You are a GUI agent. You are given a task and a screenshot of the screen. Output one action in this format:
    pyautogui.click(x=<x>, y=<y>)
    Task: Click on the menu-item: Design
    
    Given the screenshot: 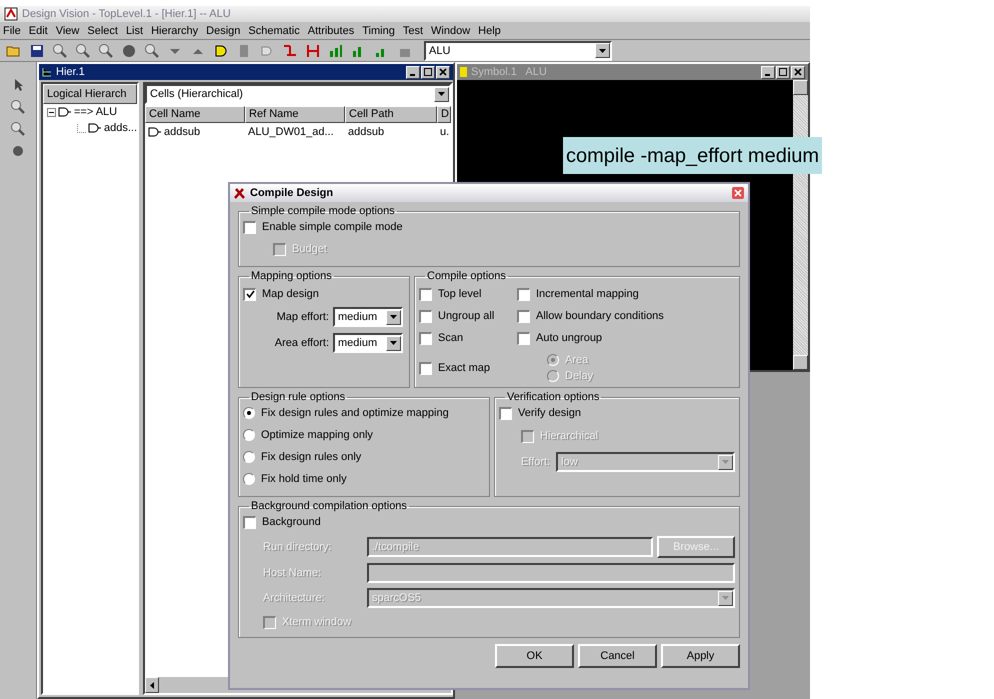 What is the action you would take?
    pyautogui.click(x=223, y=31)
    